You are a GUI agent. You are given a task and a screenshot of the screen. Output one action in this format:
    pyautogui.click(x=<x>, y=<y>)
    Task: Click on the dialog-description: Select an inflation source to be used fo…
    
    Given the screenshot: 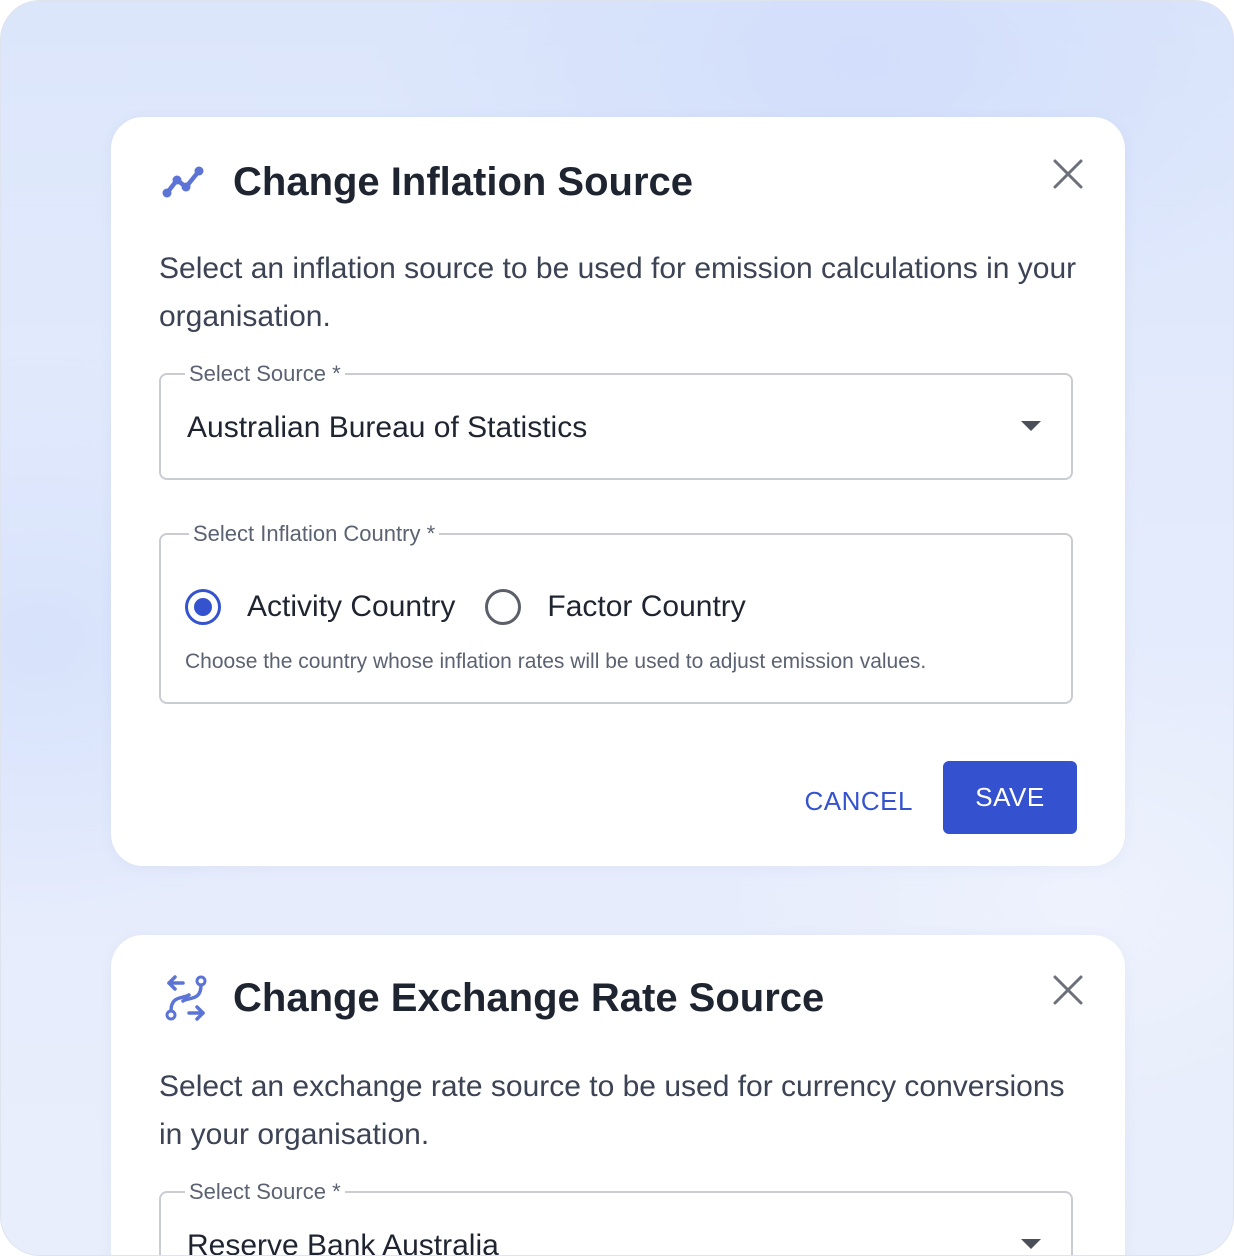 What is the action you would take?
    pyautogui.click(x=618, y=292)
    